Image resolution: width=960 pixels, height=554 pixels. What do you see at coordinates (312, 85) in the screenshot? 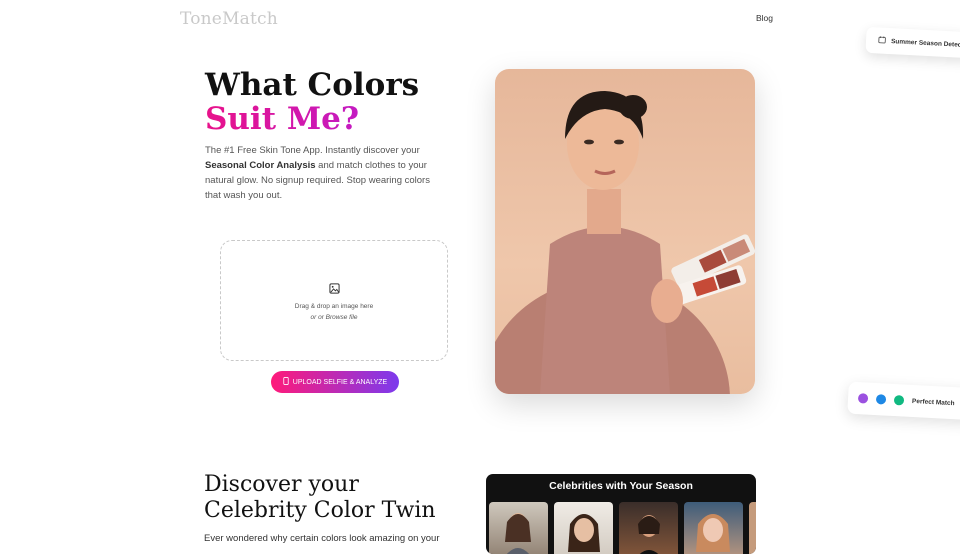
I see `hero-title-line1: What Colors` at bounding box center [312, 85].